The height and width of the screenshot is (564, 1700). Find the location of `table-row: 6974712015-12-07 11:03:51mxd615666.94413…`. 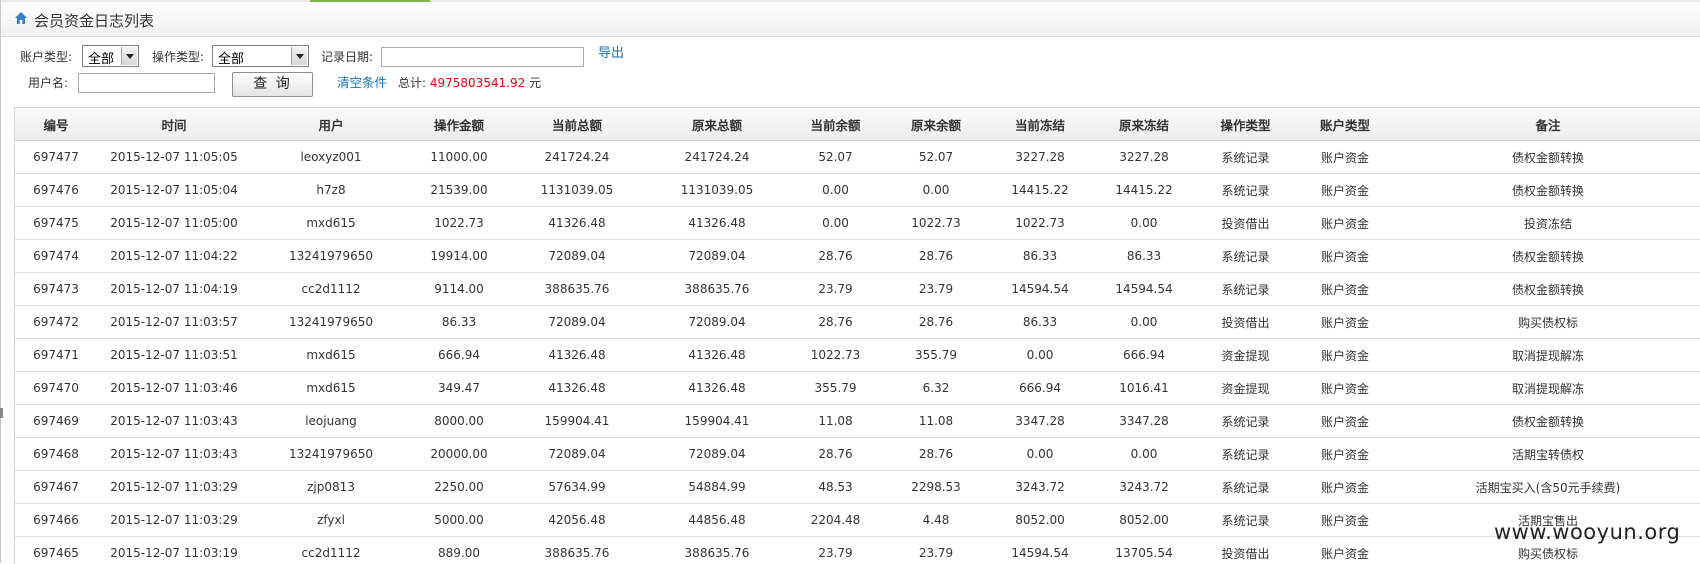

table-row: 6974712015-12-07 11:03:51mxd615666.94413… is located at coordinates (857, 355).